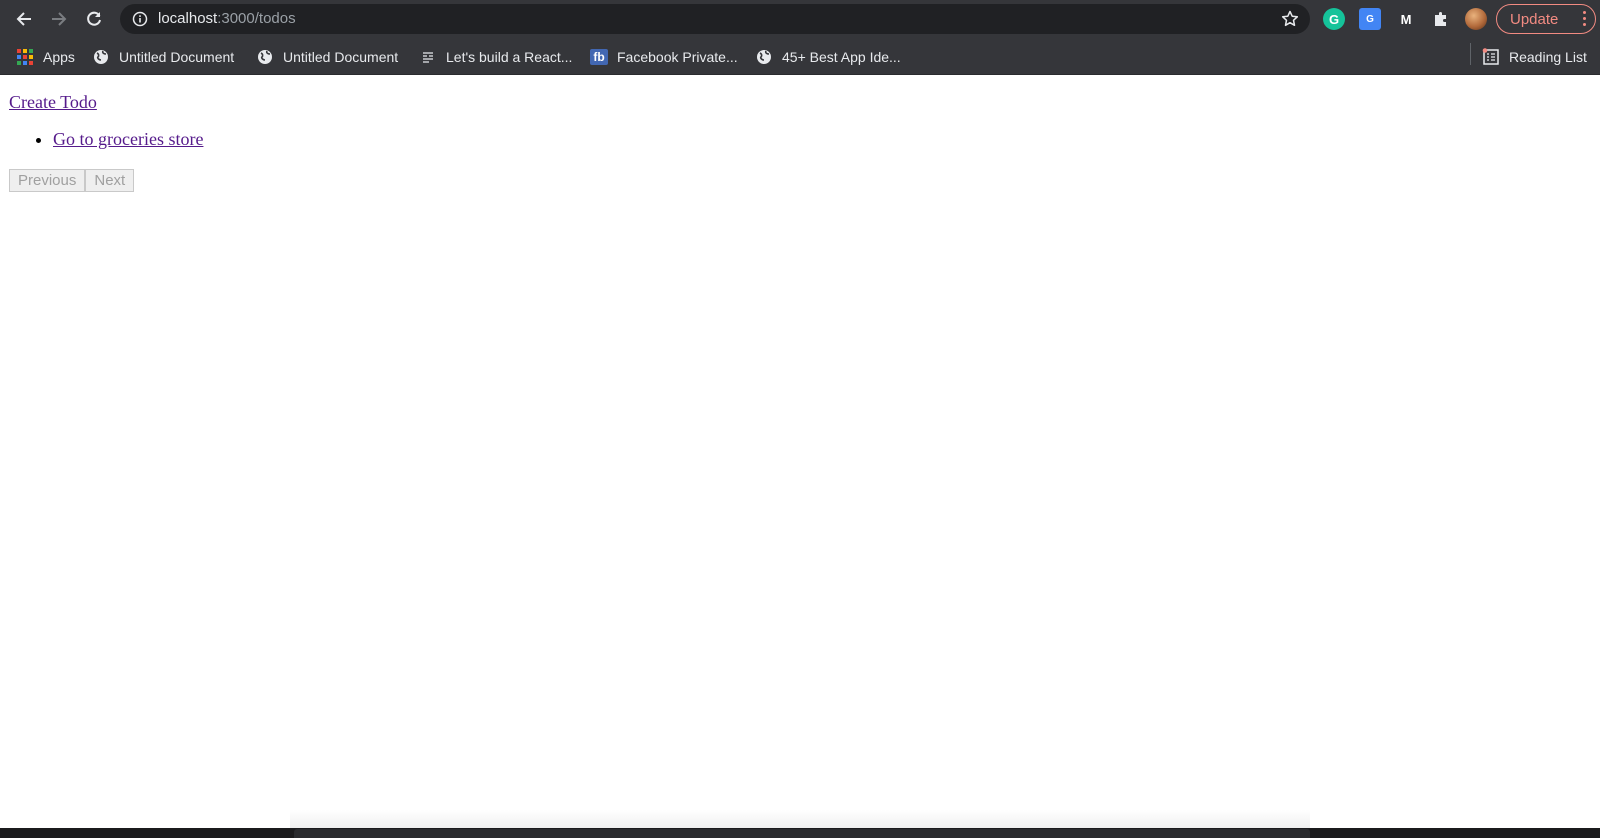  What do you see at coordinates (140, 19) in the screenshot?
I see `info-icon` at bounding box center [140, 19].